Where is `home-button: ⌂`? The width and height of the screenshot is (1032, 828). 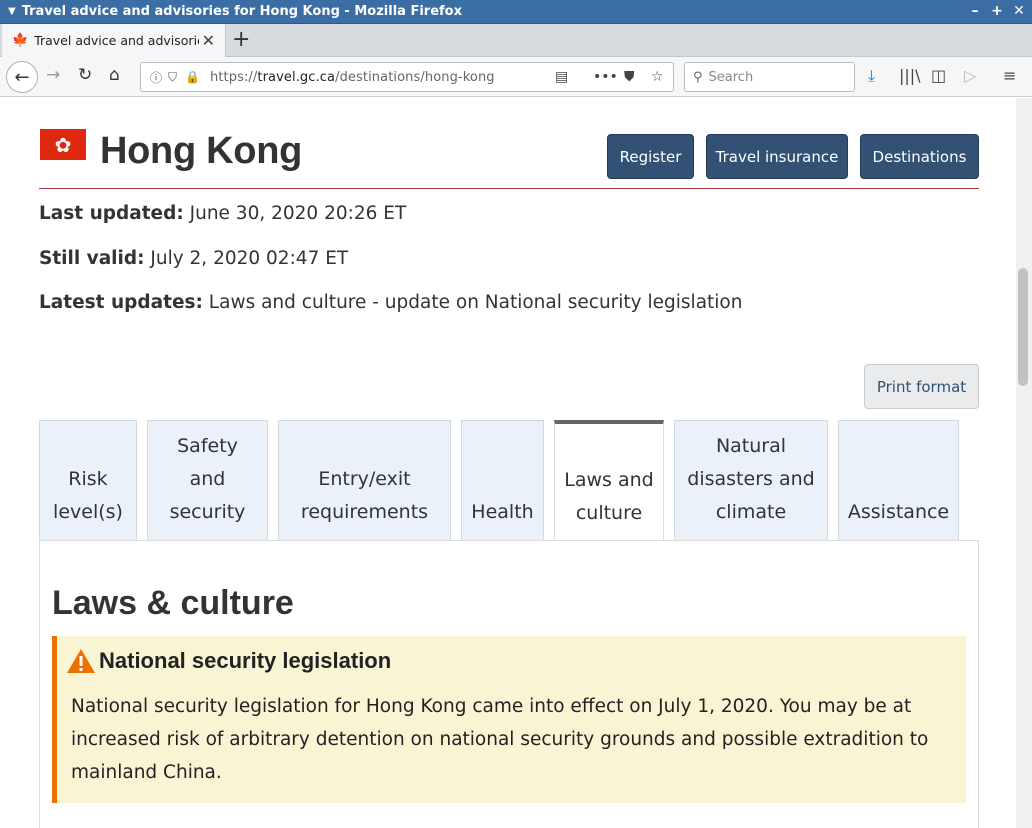
home-button: ⌂ is located at coordinates (114, 75).